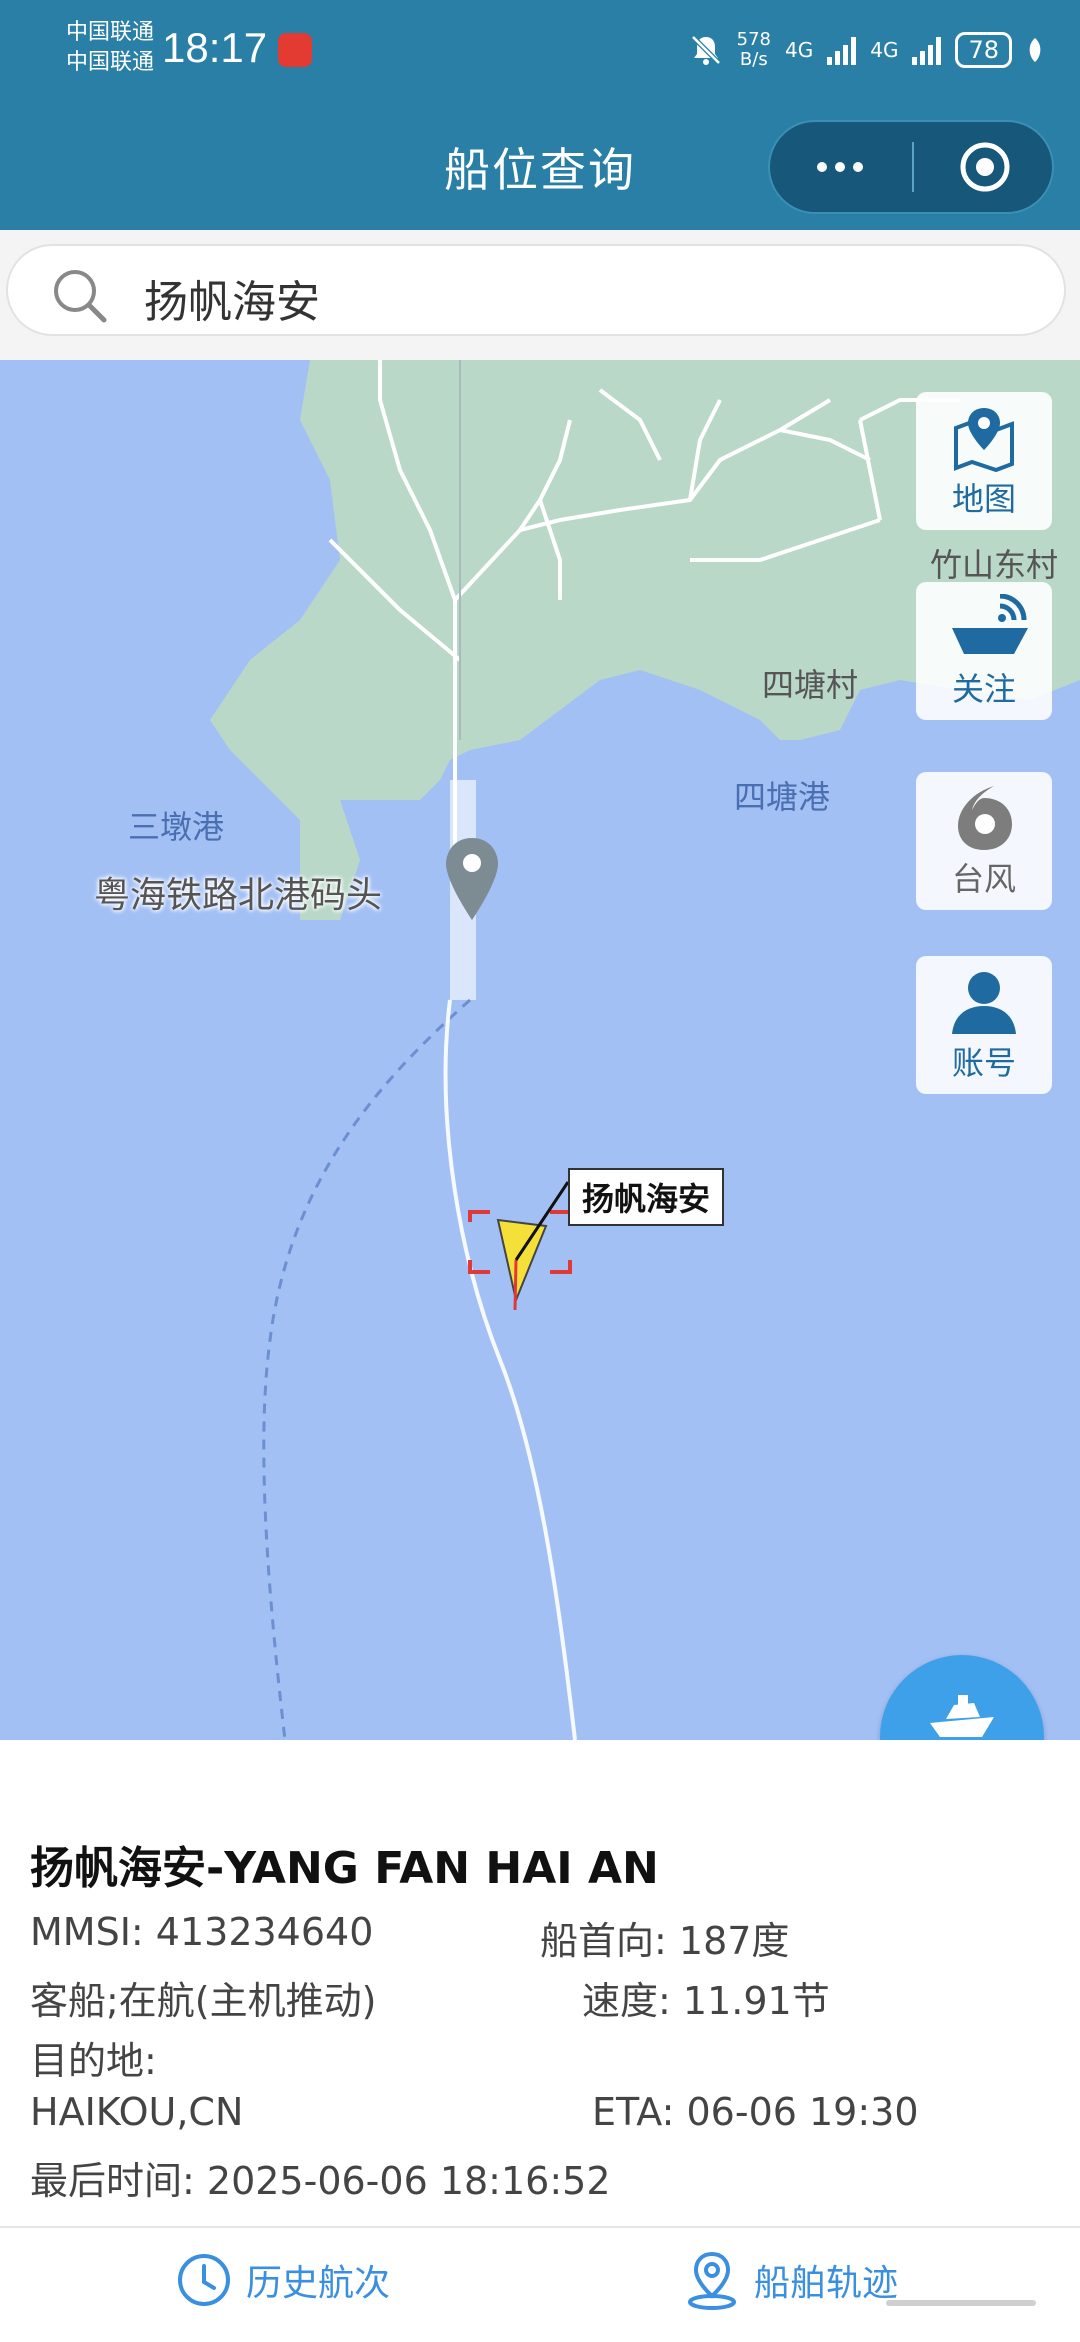 The height and width of the screenshot is (2342, 1080). Describe the element at coordinates (232, 302) in the screenshot. I see `search-value: 扬帆海安` at that location.